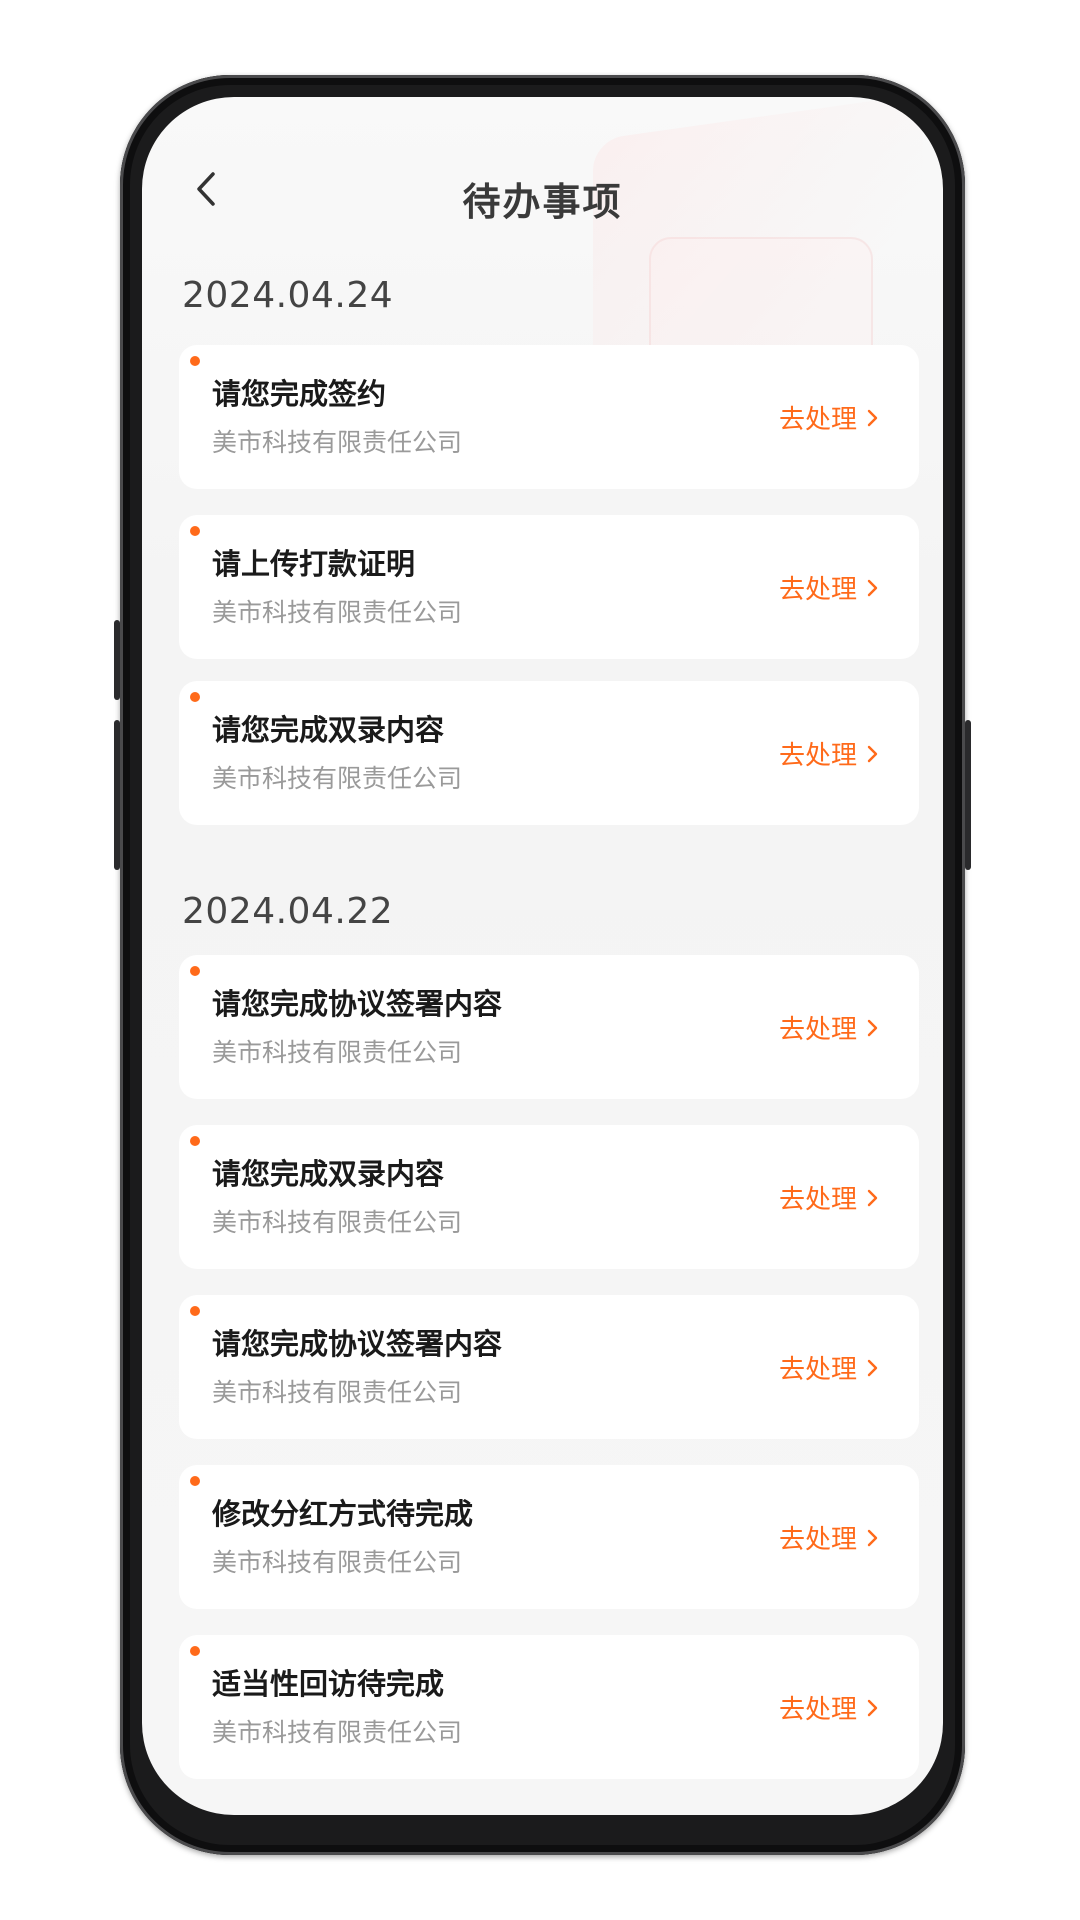  What do you see at coordinates (549, 587) in the screenshot?
I see `todo-card: 请上传打款证明 美市科技有限责任公司 去处理` at bounding box center [549, 587].